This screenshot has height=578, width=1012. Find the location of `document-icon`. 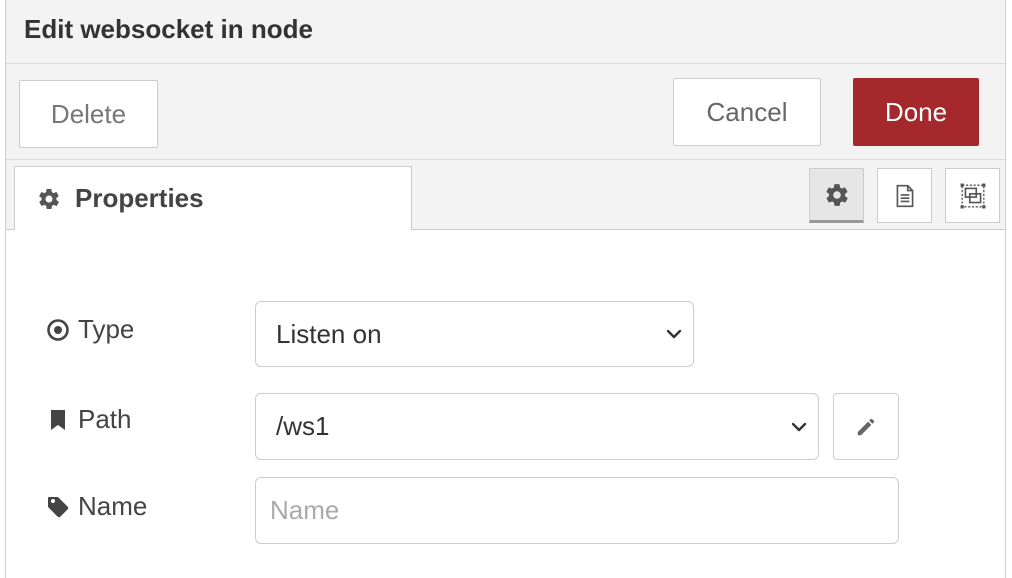

document-icon is located at coordinates (905, 196).